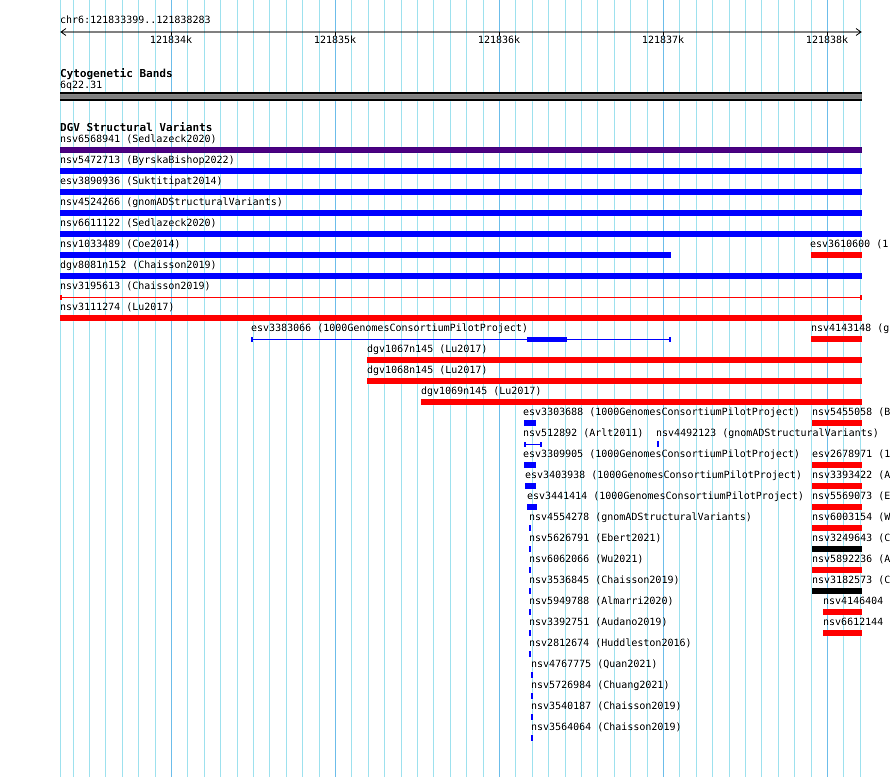 Image resolution: width=890 pixels, height=777 pixels. I want to click on variant-label: nsv3536845 (Chaisson2019), so click(604, 581).